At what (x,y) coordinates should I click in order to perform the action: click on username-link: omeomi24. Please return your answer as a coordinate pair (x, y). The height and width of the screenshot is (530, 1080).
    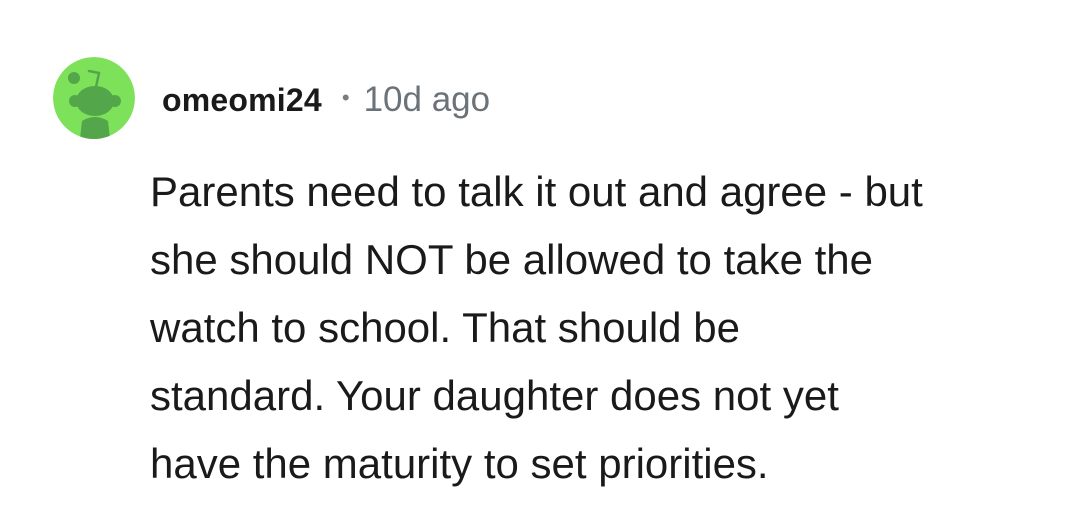
    Looking at the image, I should click on (242, 100).